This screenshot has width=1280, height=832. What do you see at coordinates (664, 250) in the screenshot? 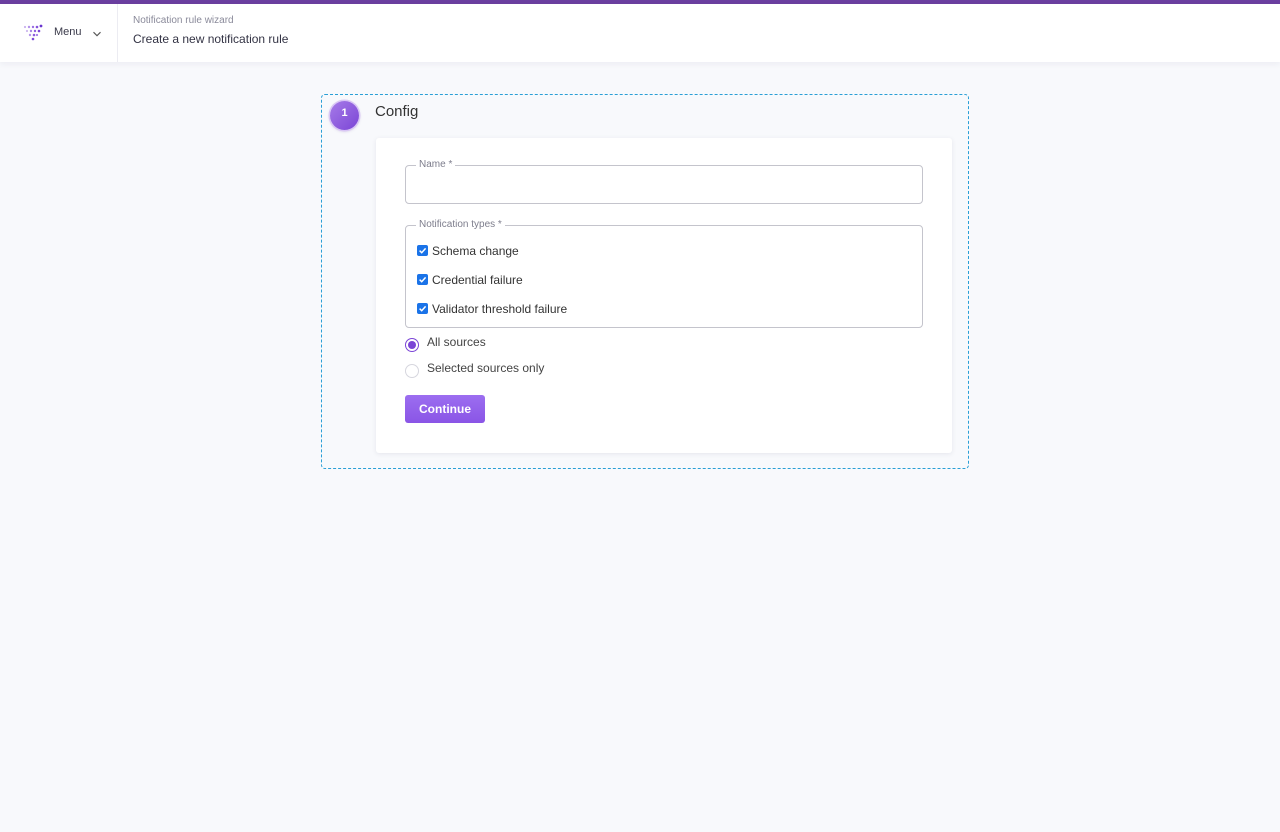
I see `type-option-schema-change: Schema change` at bounding box center [664, 250].